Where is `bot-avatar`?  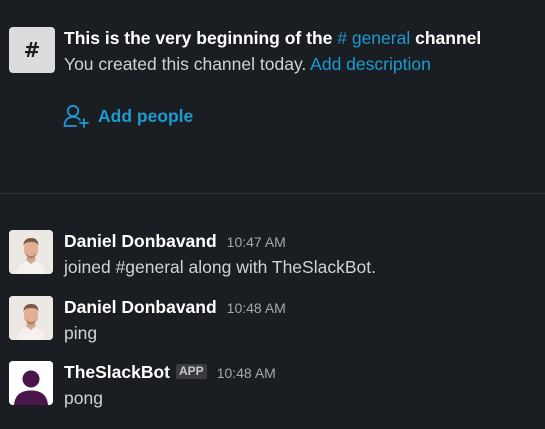 bot-avatar is located at coordinates (31, 383).